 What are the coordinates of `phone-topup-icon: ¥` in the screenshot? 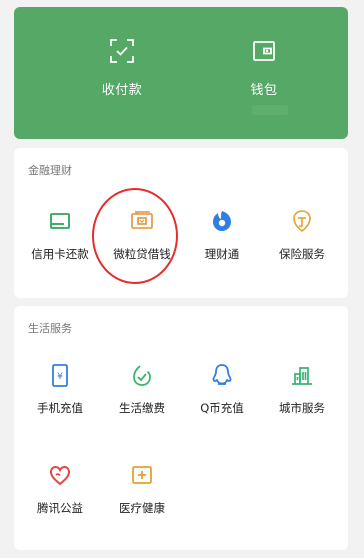 It's located at (60, 375).